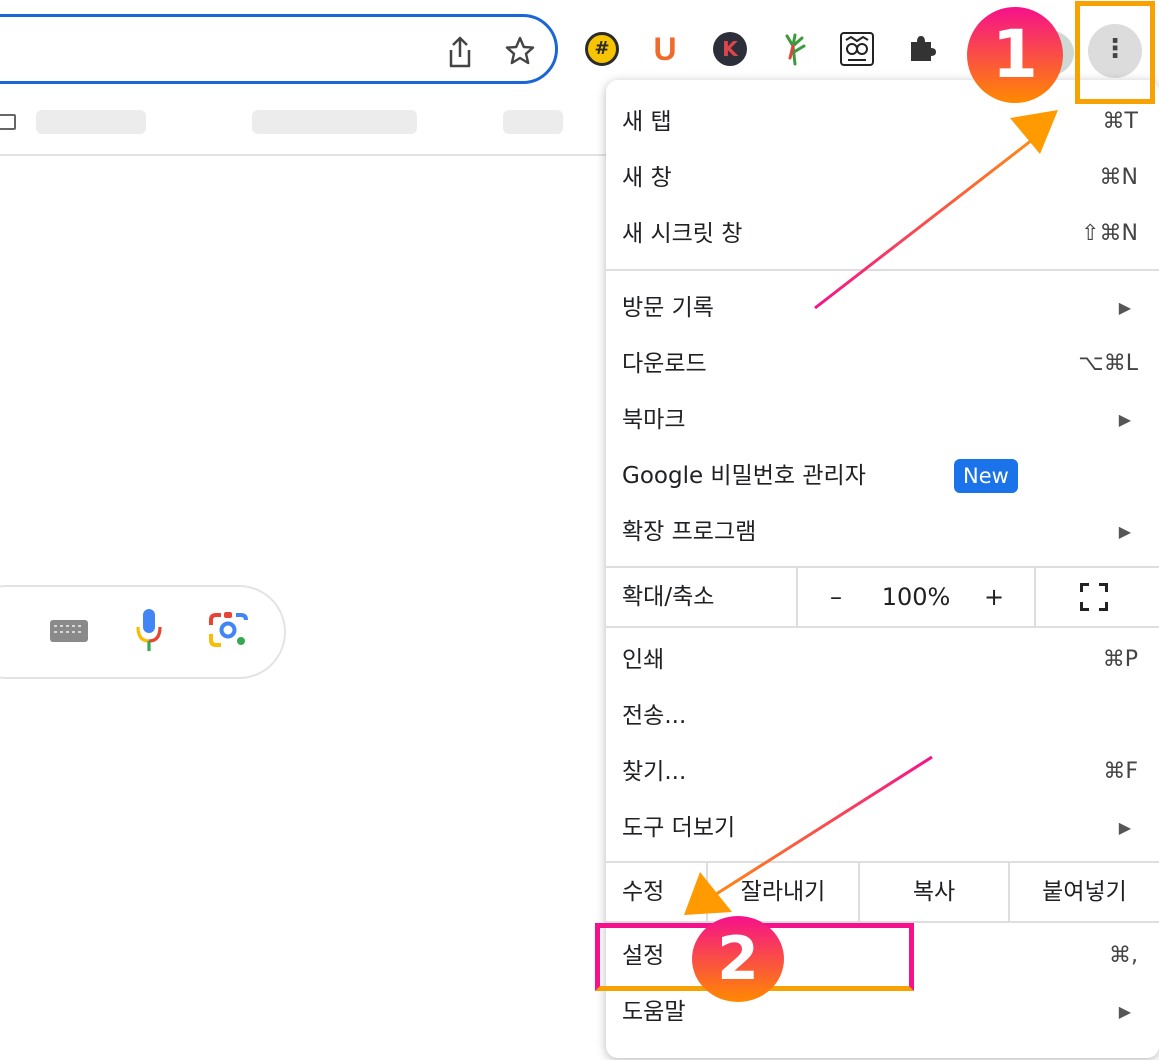 This screenshot has width=1159, height=1060. What do you see at coordinates (795, 49) in the screenshot?
I see `leaf-extension-icon` at bounding box center [795, 49].